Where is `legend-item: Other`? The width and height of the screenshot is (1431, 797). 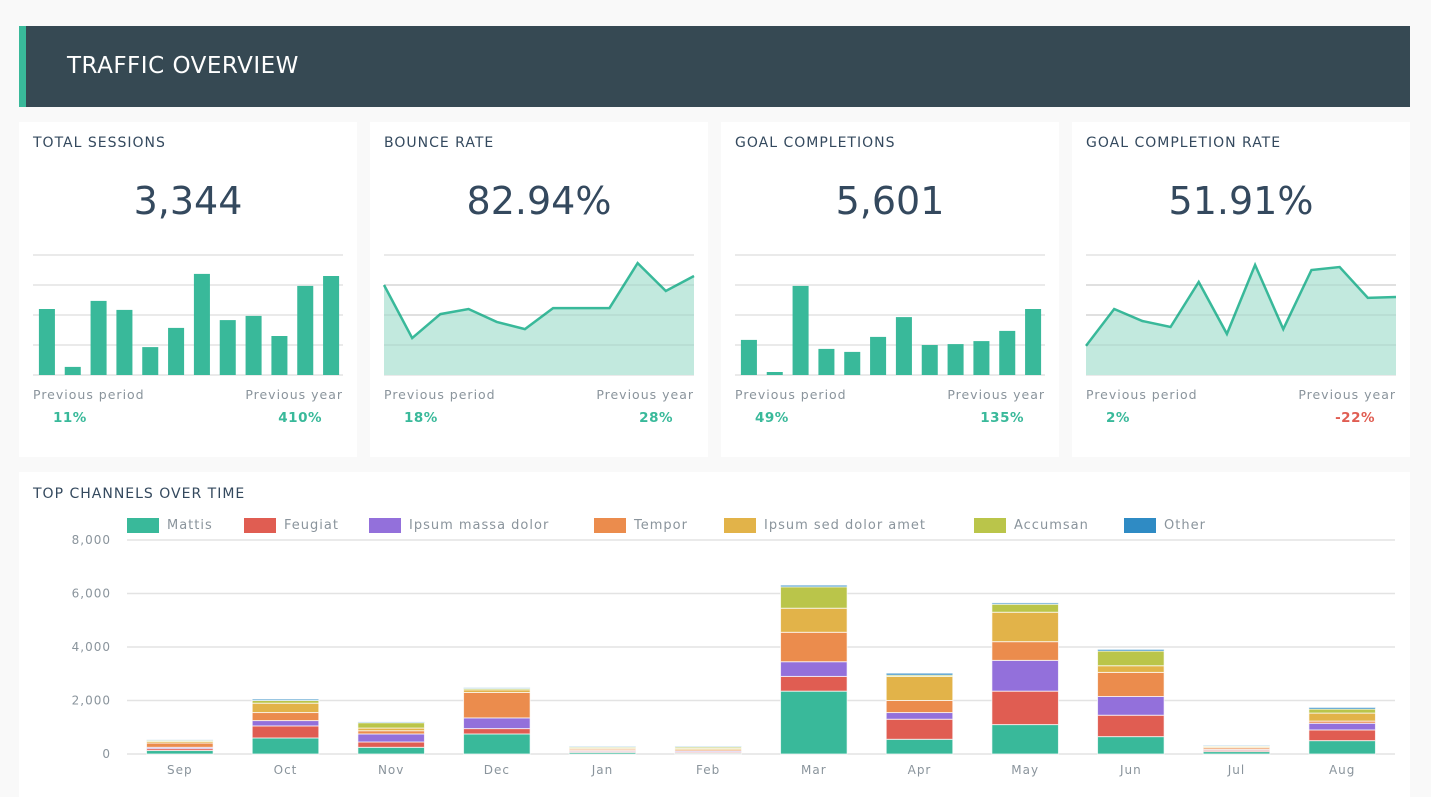 legend-item: Other is located at coordinates (1165, 525).